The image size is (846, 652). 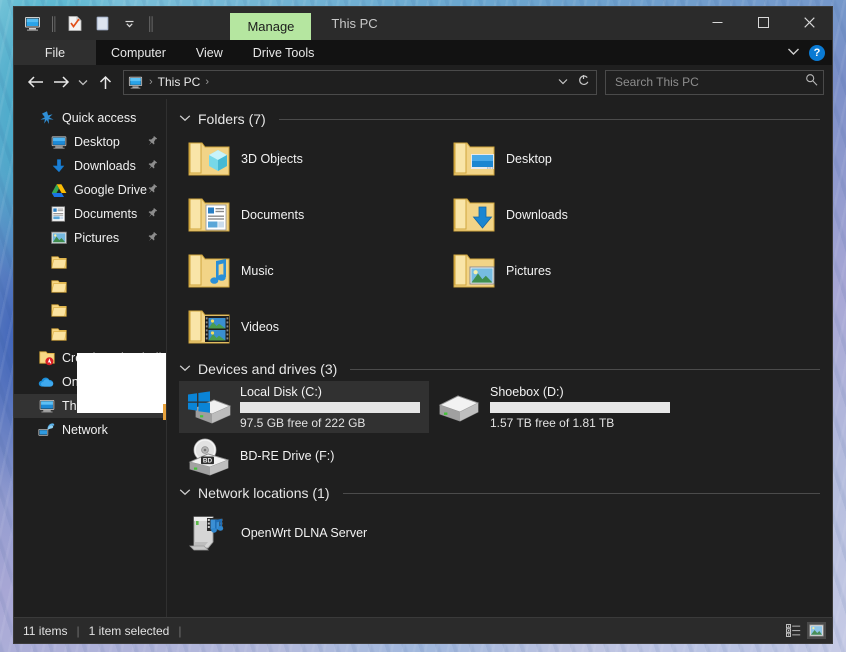 I want to click on search-icon, so click(x=811, y=82).